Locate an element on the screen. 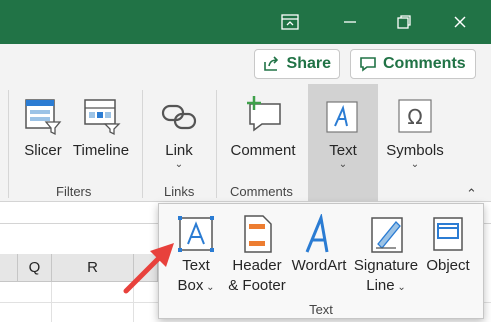 This screenshot has width=491, height=322. object-button: Object is located at coordinates (448, 243).